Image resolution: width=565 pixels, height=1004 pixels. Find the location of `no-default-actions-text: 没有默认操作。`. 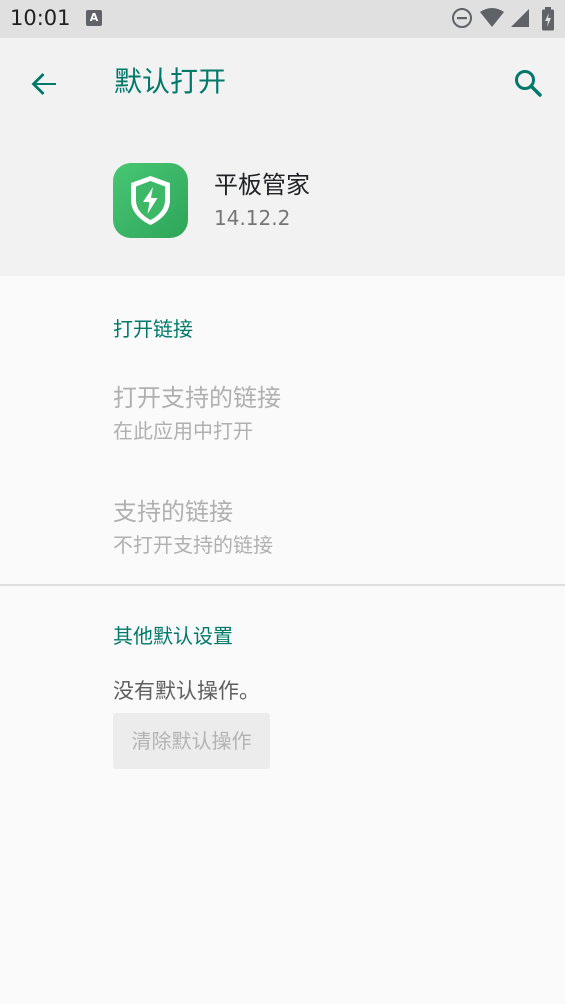

no-default-actions-text: 没有默认操作。 is located at coordinates (186, 691).